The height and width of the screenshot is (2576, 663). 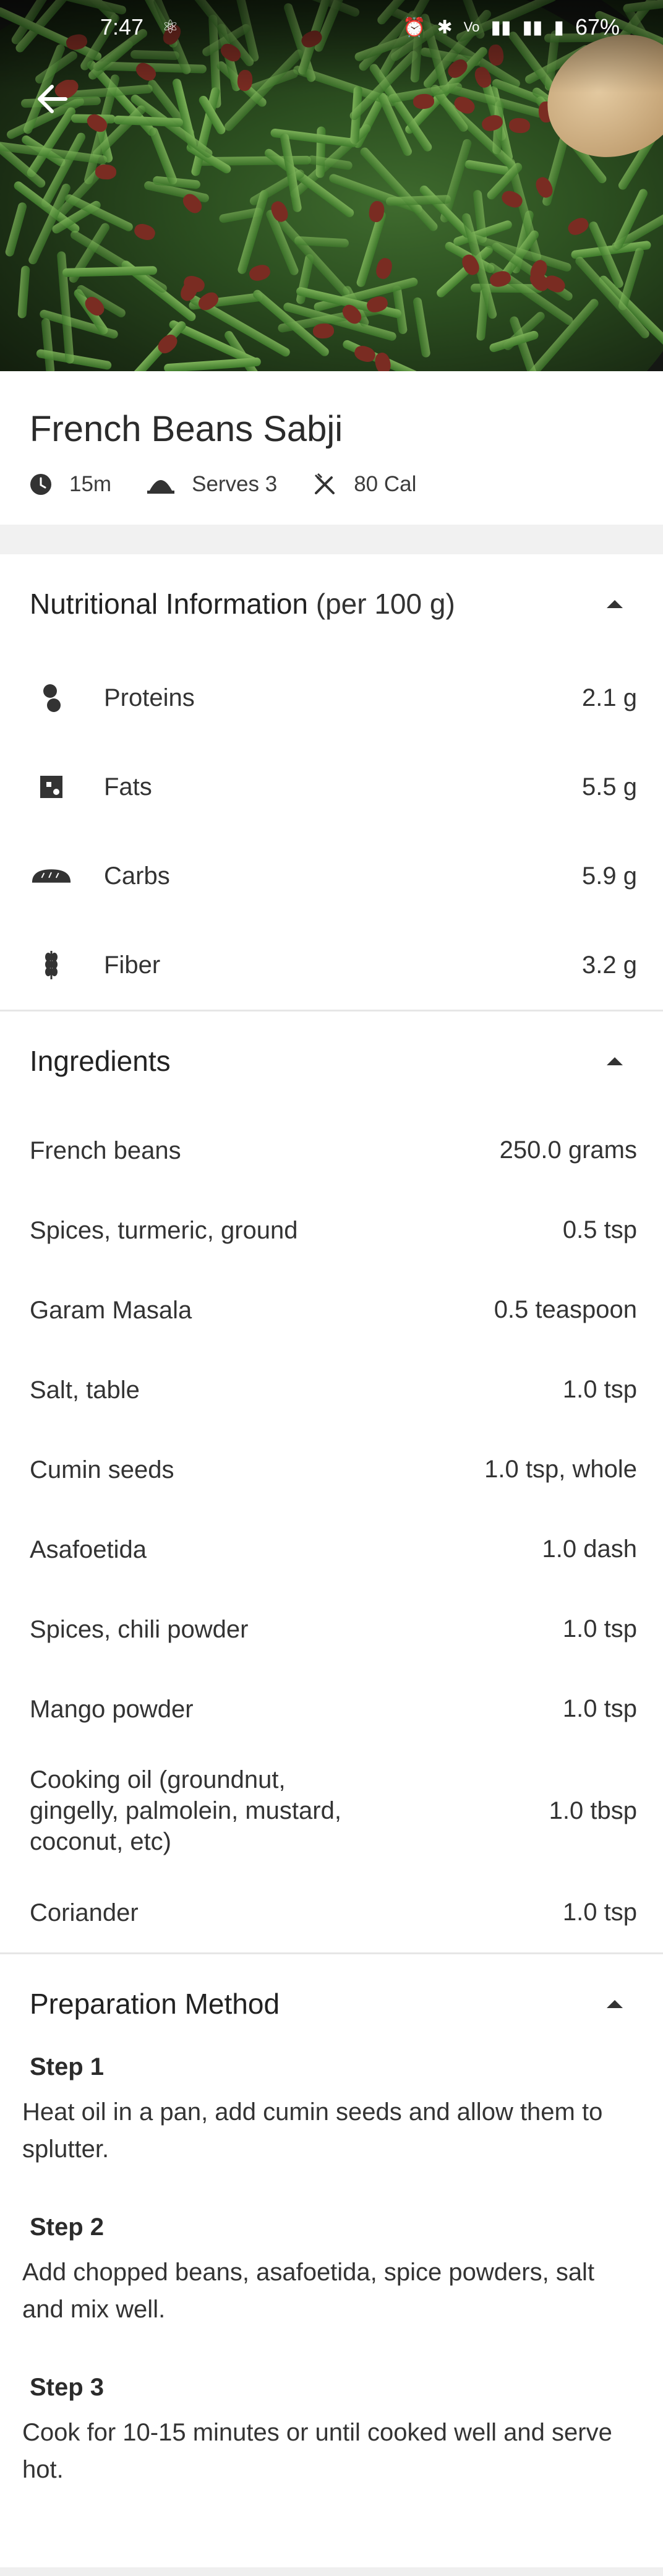 I want to click on signal-icon: ▮▮, so click(x=500, y=28).